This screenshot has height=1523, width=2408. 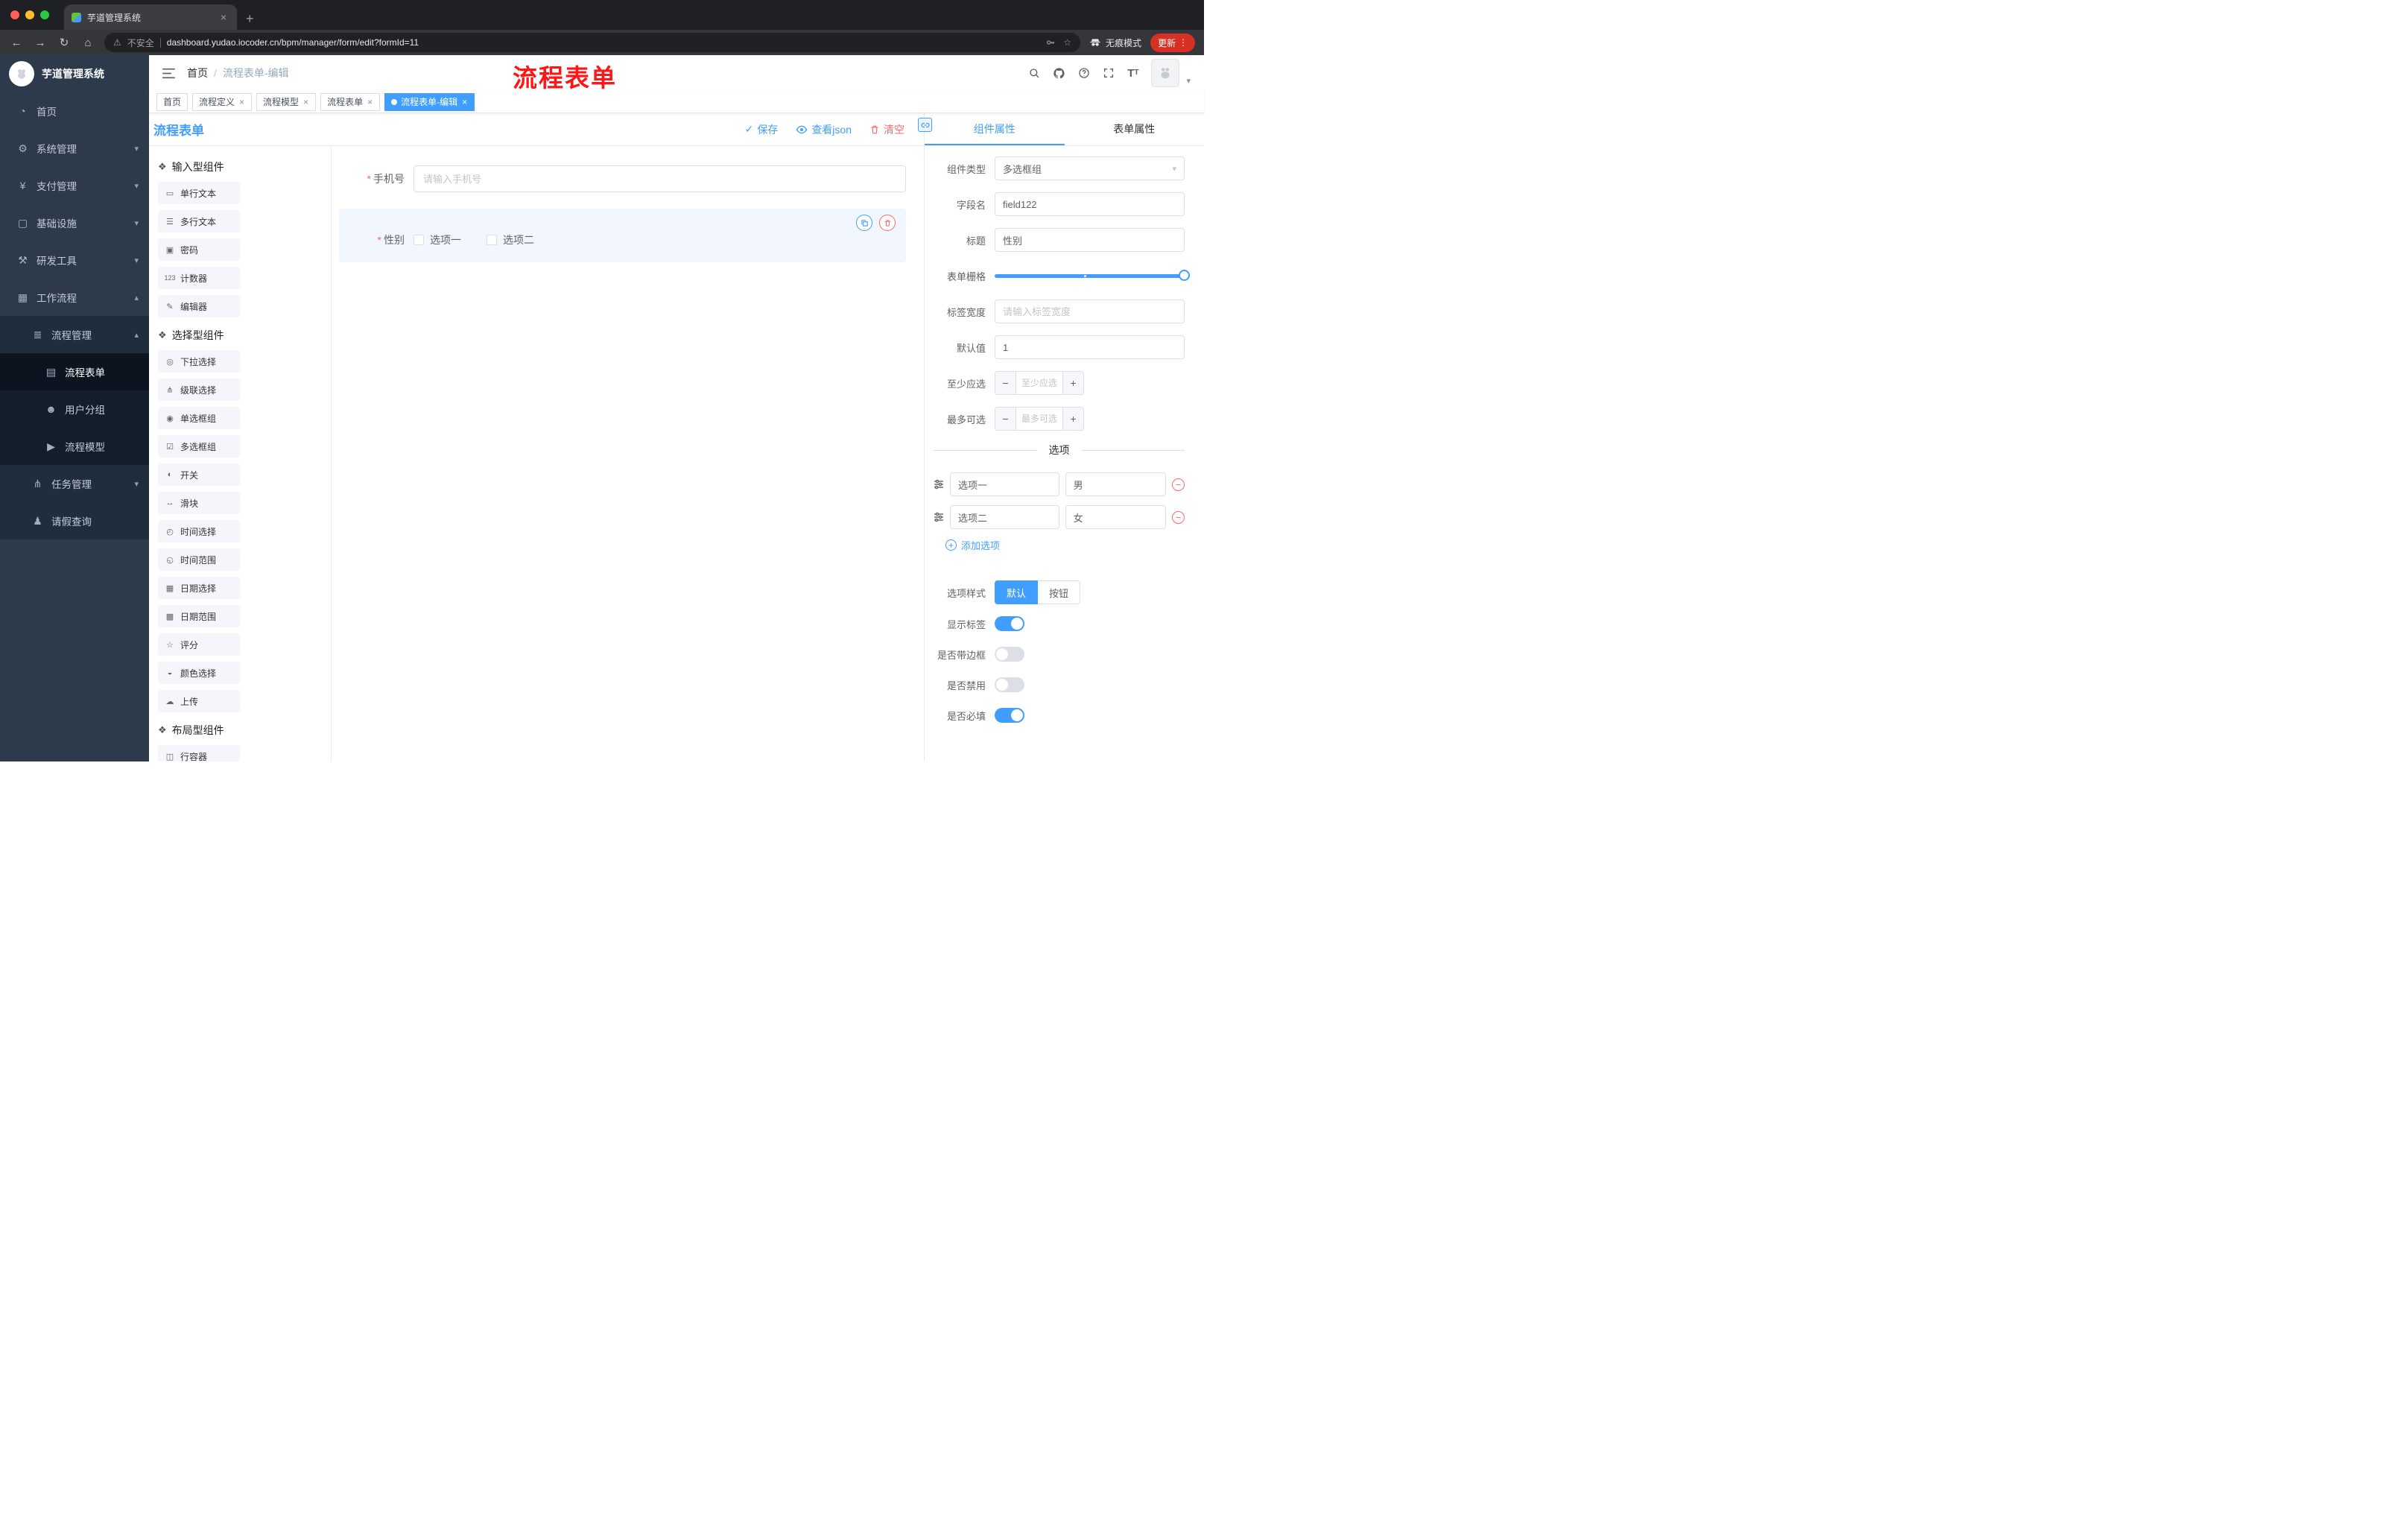 I want to click on sidebar-item-workflow: ▦ 工作流程 ▴, so click(x=74, y=298).